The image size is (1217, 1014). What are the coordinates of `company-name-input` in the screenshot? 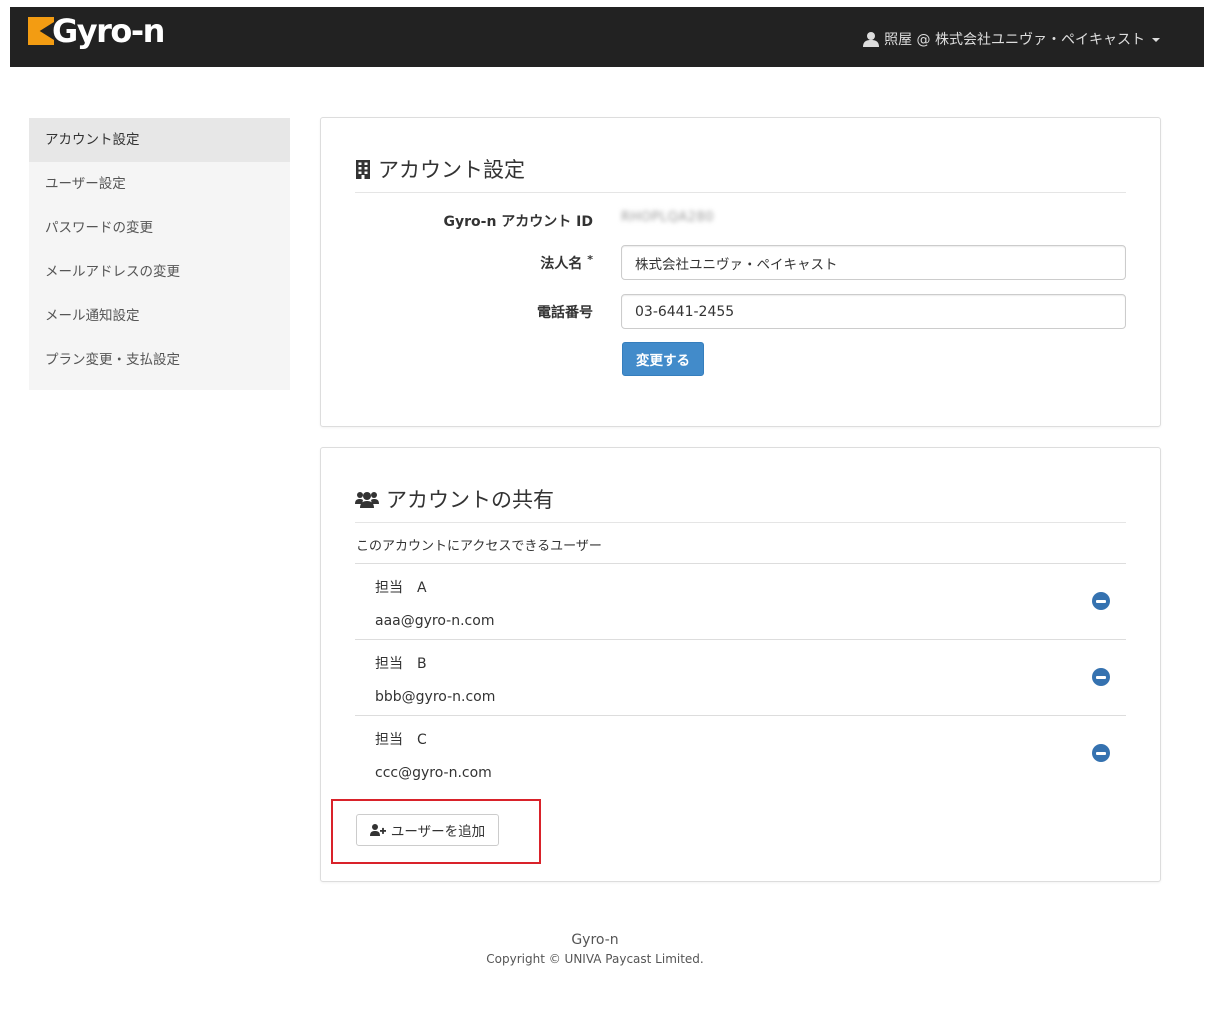 It's located at (873, 262).